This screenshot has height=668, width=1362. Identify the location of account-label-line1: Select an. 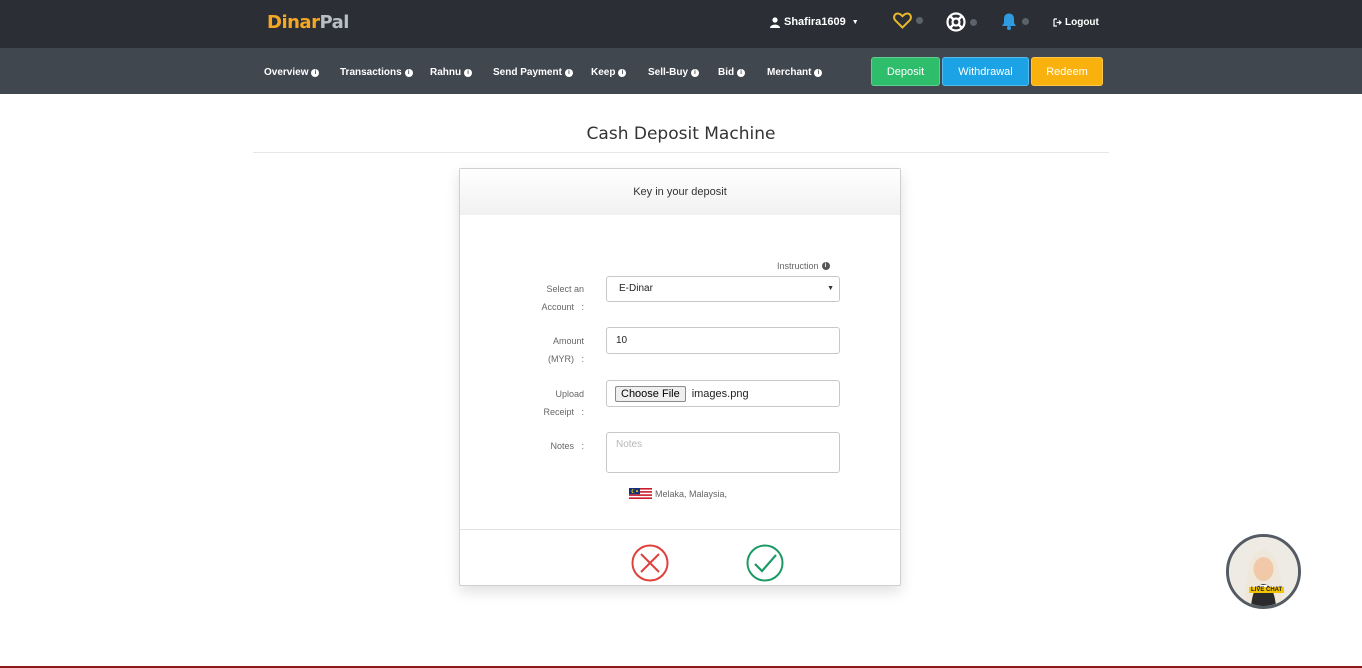
(565, 289).